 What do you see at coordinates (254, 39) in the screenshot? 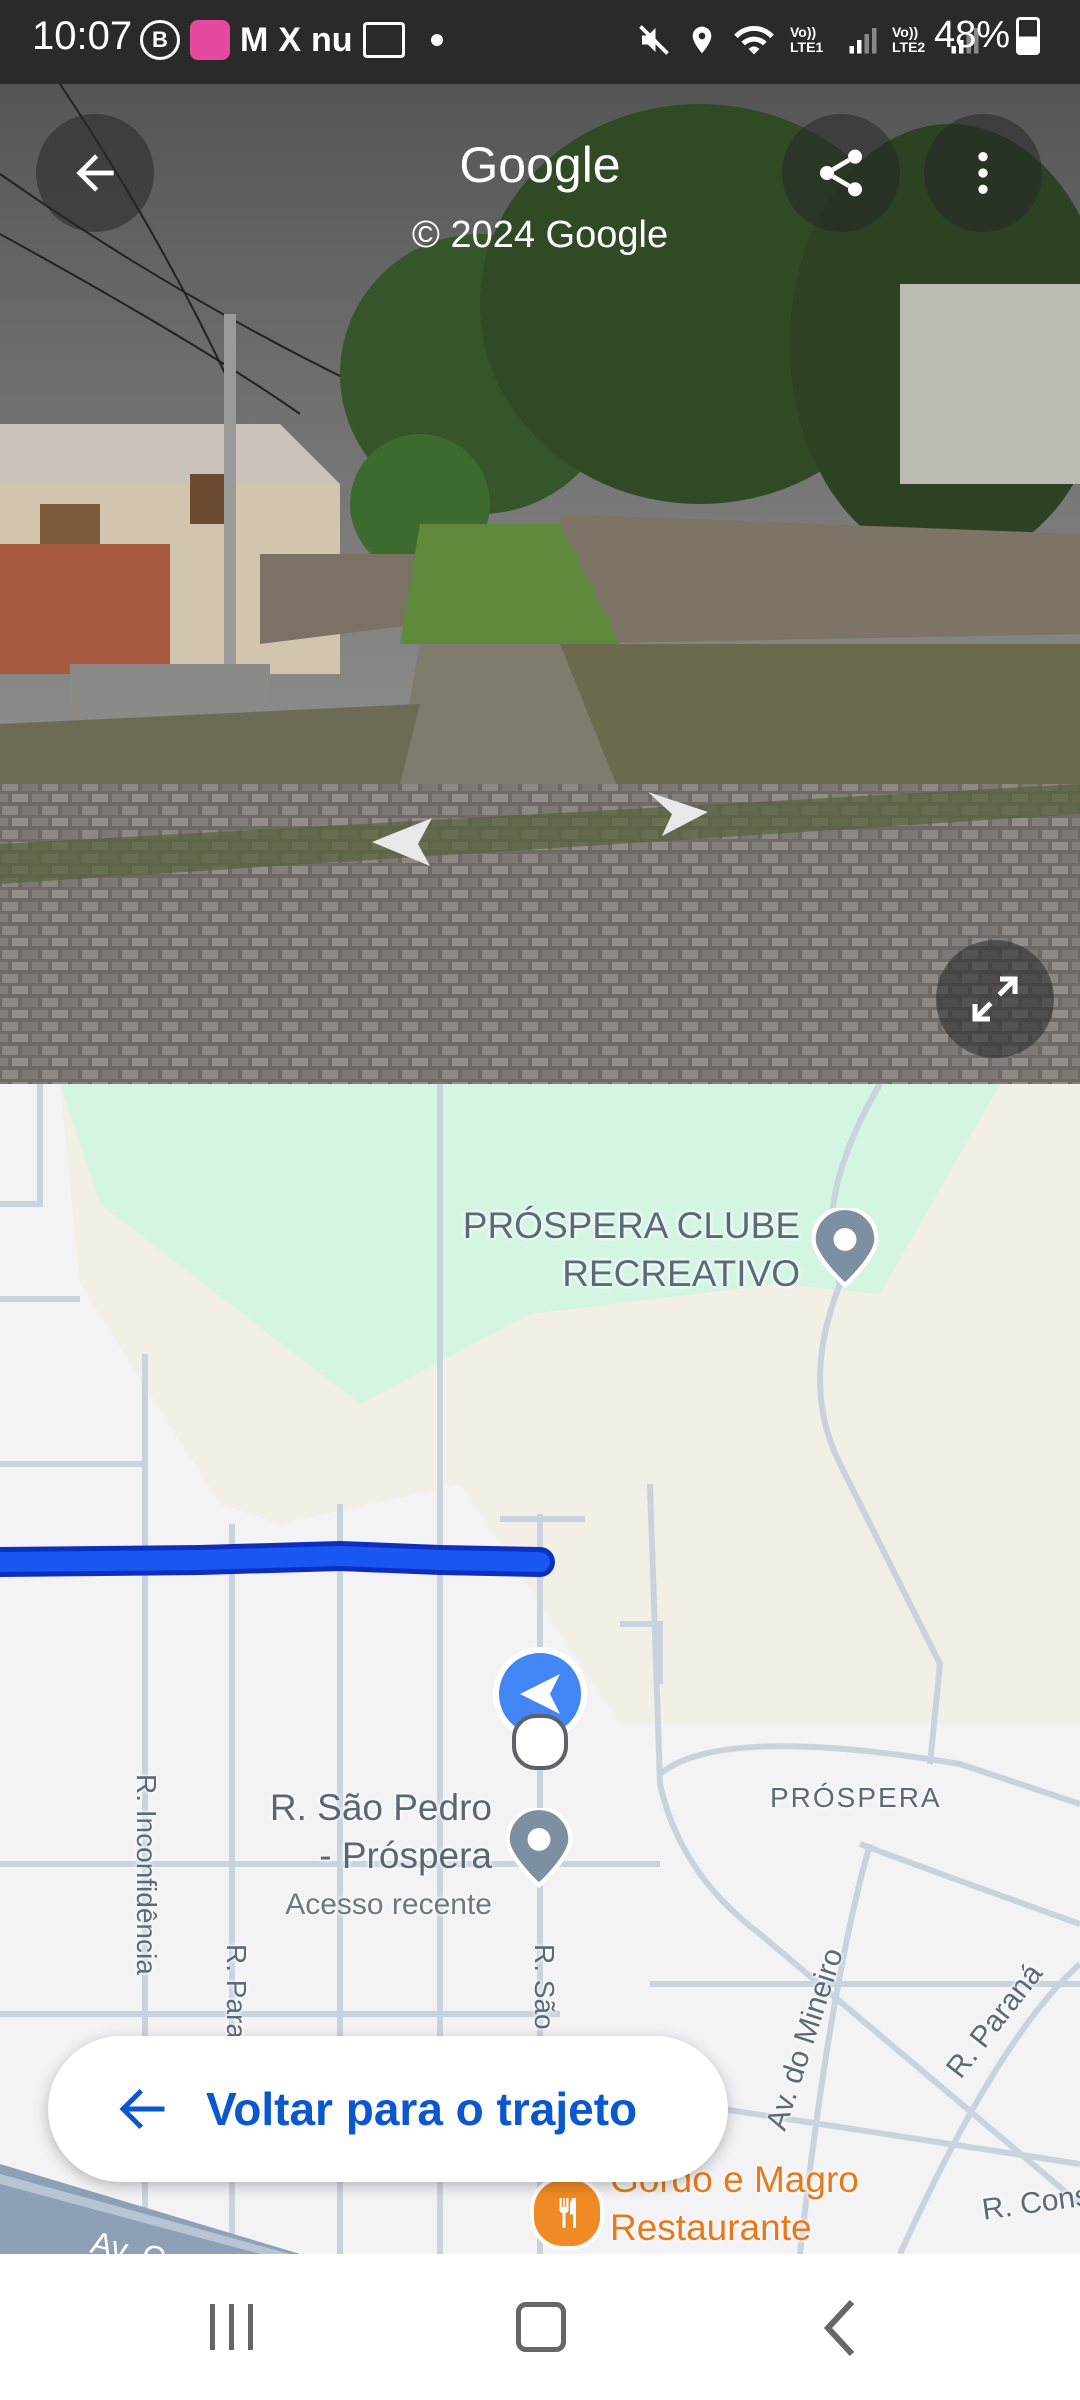
I see `gmail-icon: M` at bounding box center [254, 39].